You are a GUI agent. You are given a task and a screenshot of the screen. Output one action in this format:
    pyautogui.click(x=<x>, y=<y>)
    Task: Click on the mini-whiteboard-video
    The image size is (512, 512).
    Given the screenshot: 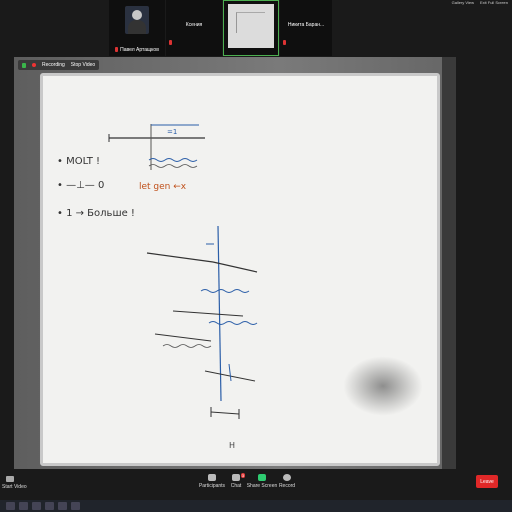 What is the action you would take?
    pyautogui.click(x=251, y=26)
    